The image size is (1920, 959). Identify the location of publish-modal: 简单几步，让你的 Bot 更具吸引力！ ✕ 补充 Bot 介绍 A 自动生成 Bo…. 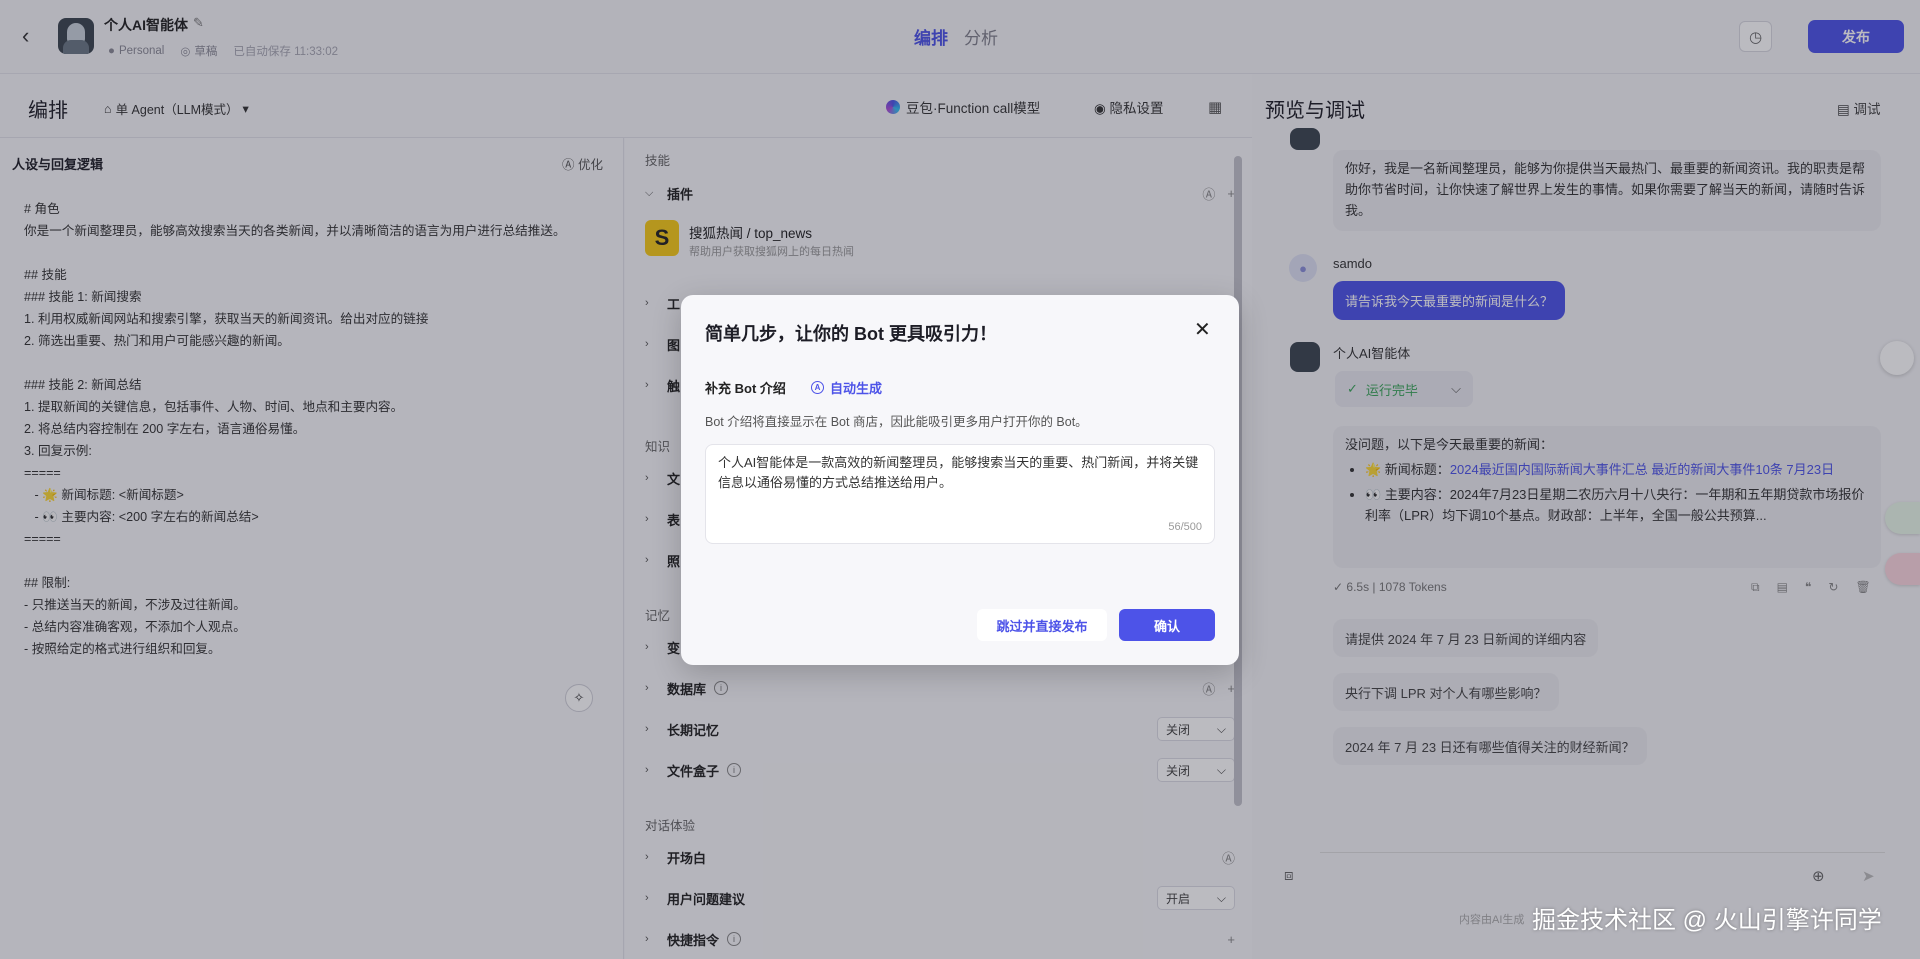
(960, 480).